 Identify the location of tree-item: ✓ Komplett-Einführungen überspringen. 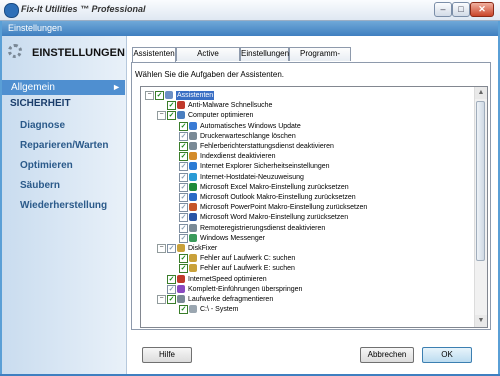
(314, 289).